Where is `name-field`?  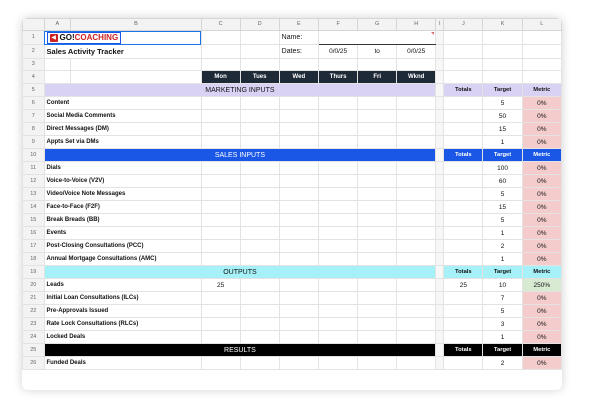
name-field is located at coordinates (377, 37).